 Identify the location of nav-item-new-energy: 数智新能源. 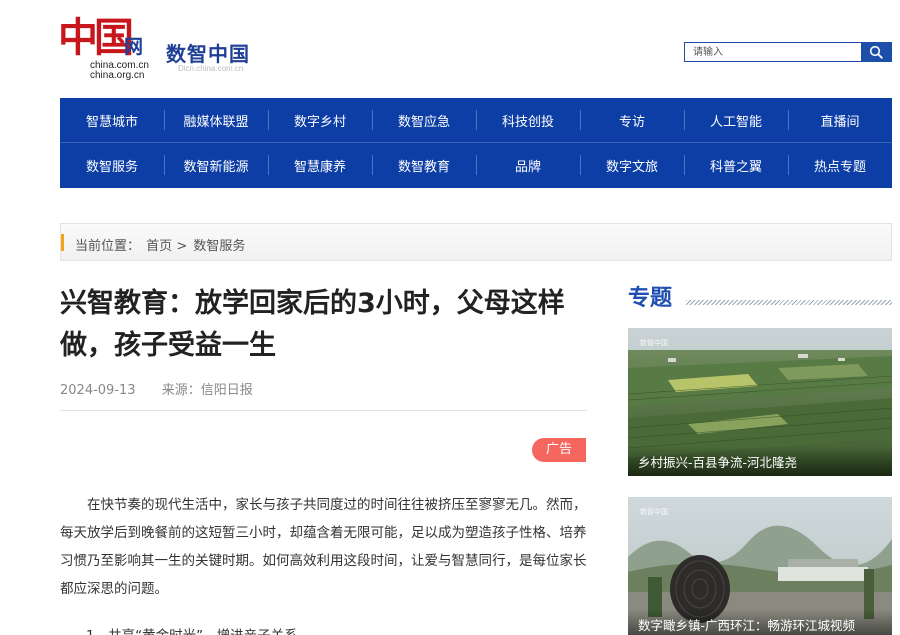
(216, 165).